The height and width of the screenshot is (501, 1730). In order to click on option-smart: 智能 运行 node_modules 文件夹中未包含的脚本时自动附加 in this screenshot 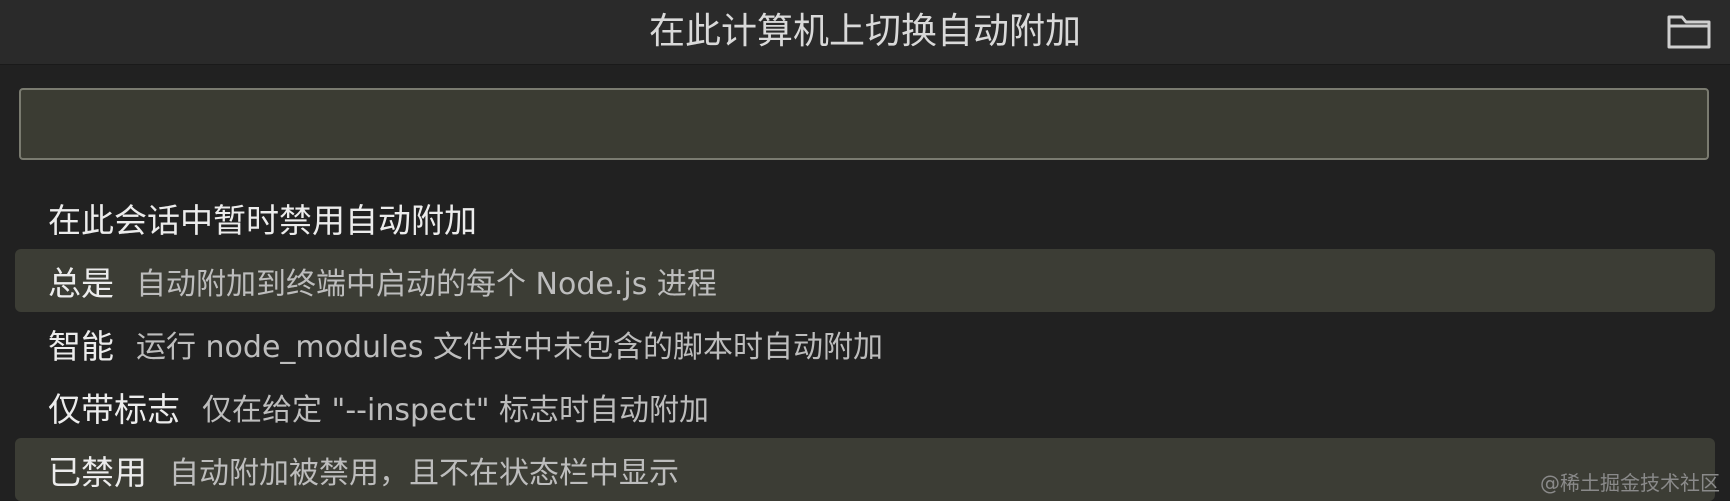, I will do `click(865, 343)`.